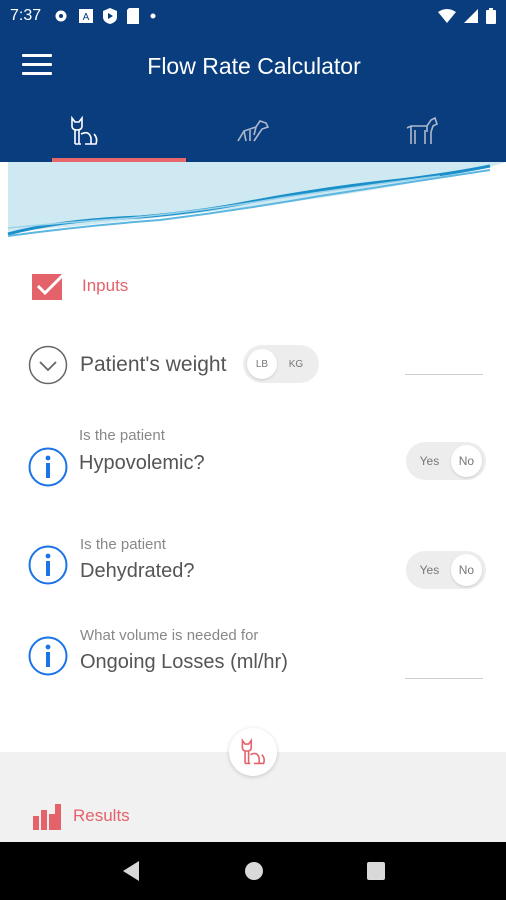 This screenshot has width=506, height=900. I want to click on dehydrated-yes-option: Yes, so click(429, 570).